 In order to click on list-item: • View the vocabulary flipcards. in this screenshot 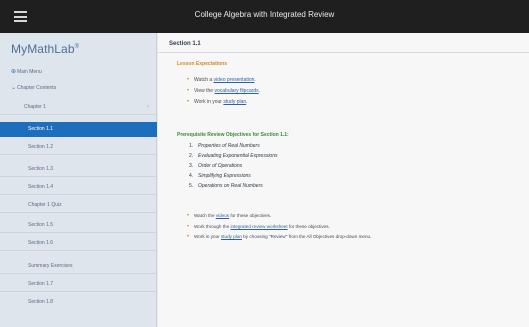, I will do `click(223, 91)`.